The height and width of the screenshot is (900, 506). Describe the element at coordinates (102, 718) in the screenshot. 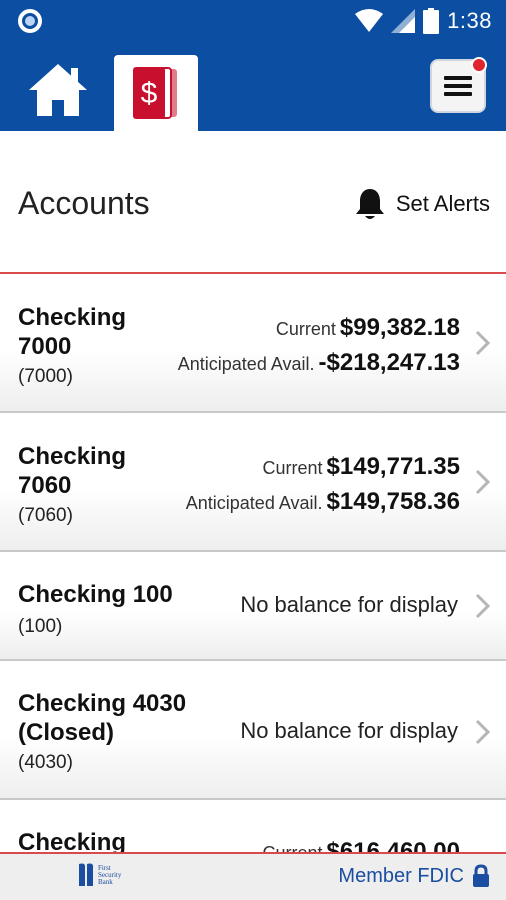

I see `account-name: Checking 4030 (Closed)` at that location.